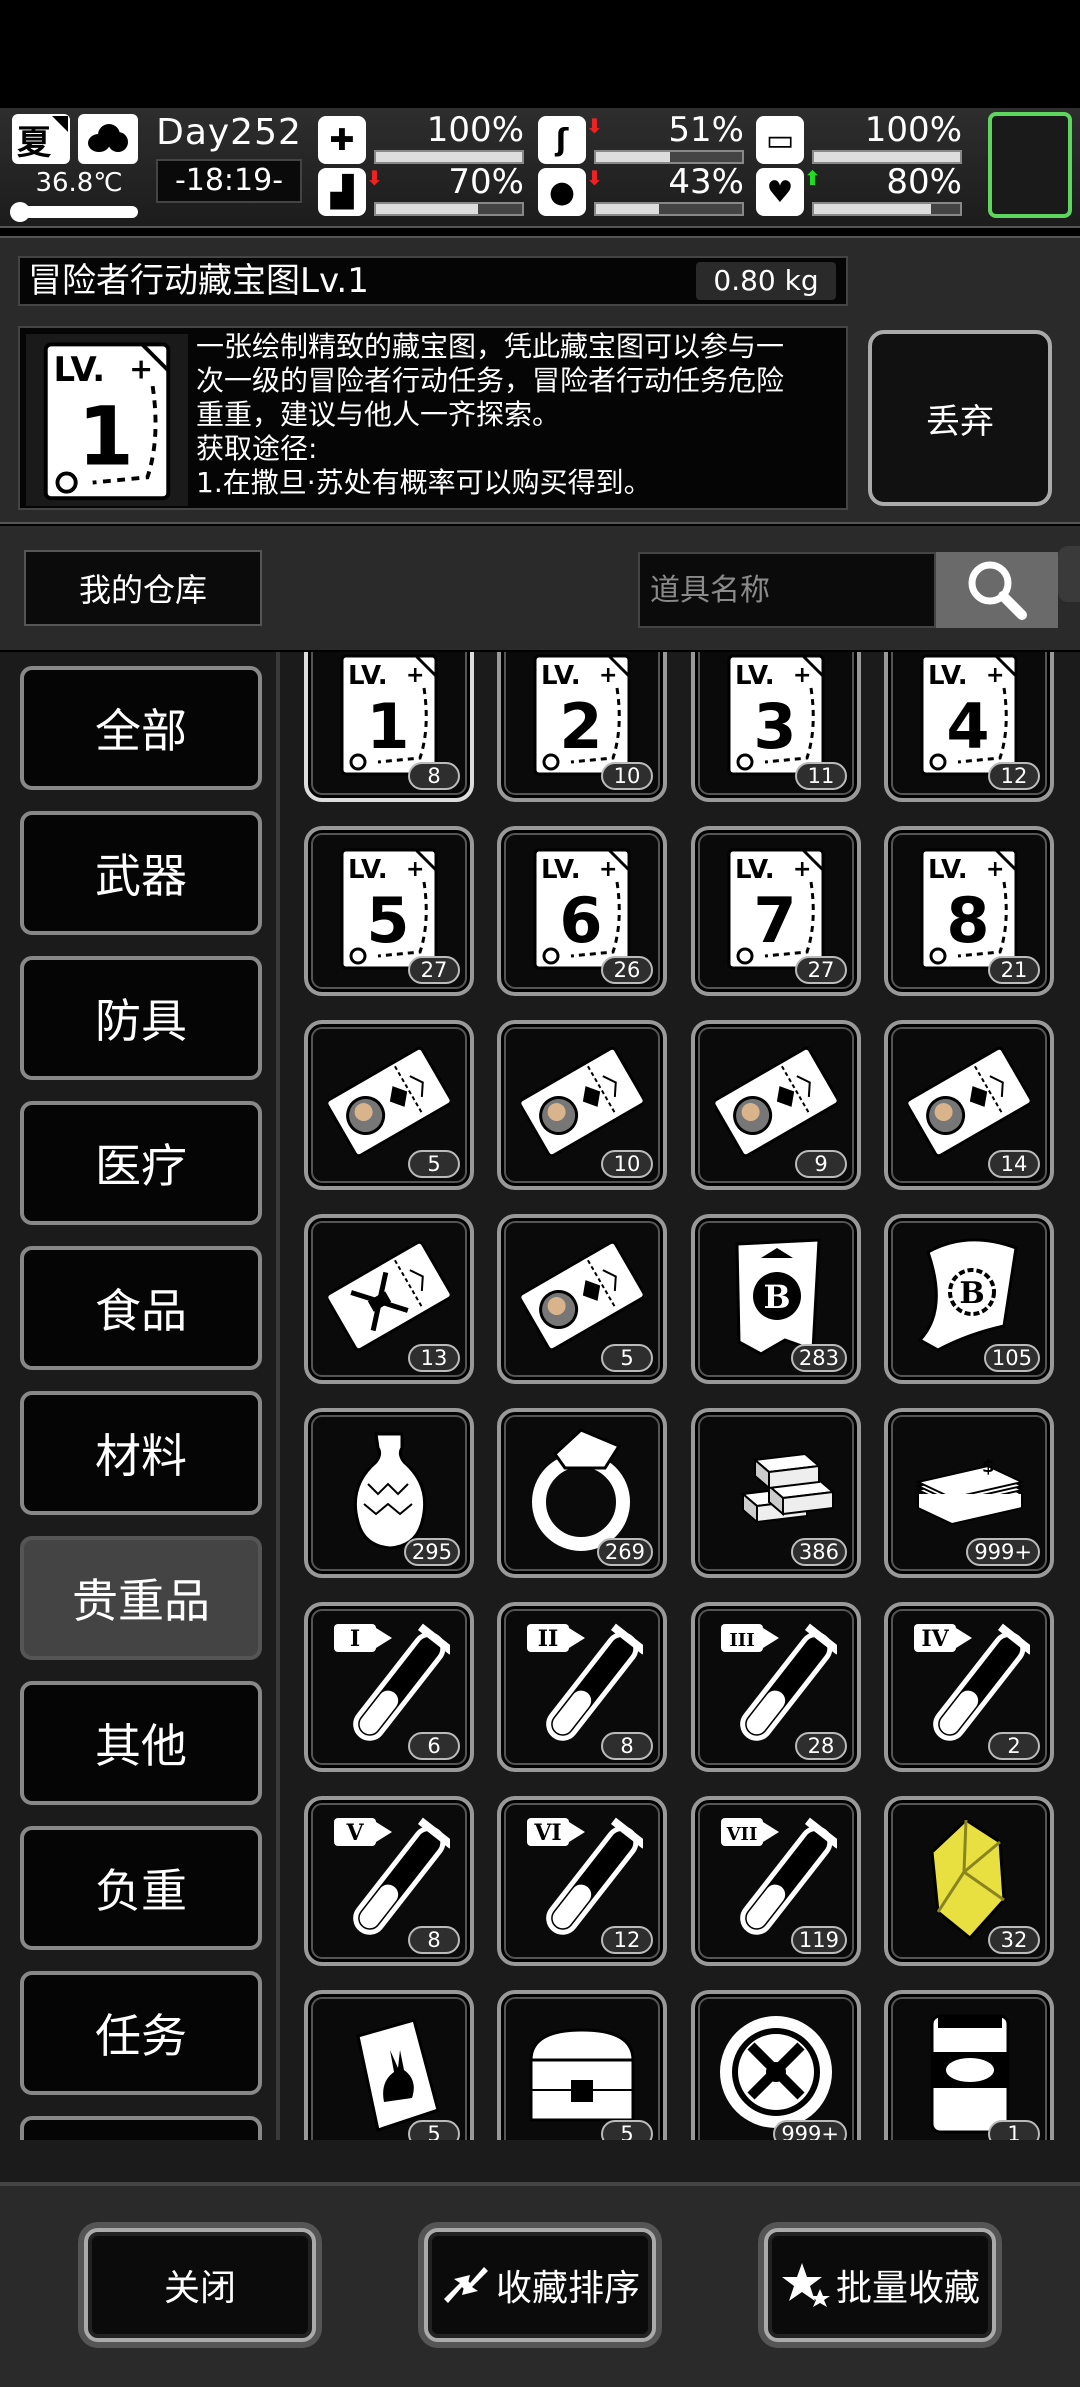 This screenshot has width=1080, height=2387. Describe the element at coordinates (960, 418) in the screenshot. I see `discard-button: 丢弃` at that location.